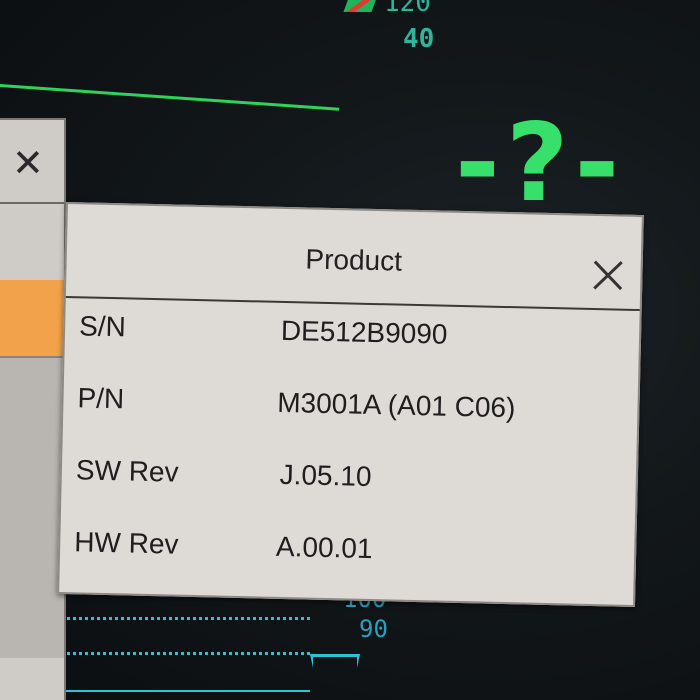 The height and width of the screenshot is (700, 700). What do you see at coordinates (127, 471) in the screenshot?
I see `row-label: SW Rev` at bounding box center [127, 471].